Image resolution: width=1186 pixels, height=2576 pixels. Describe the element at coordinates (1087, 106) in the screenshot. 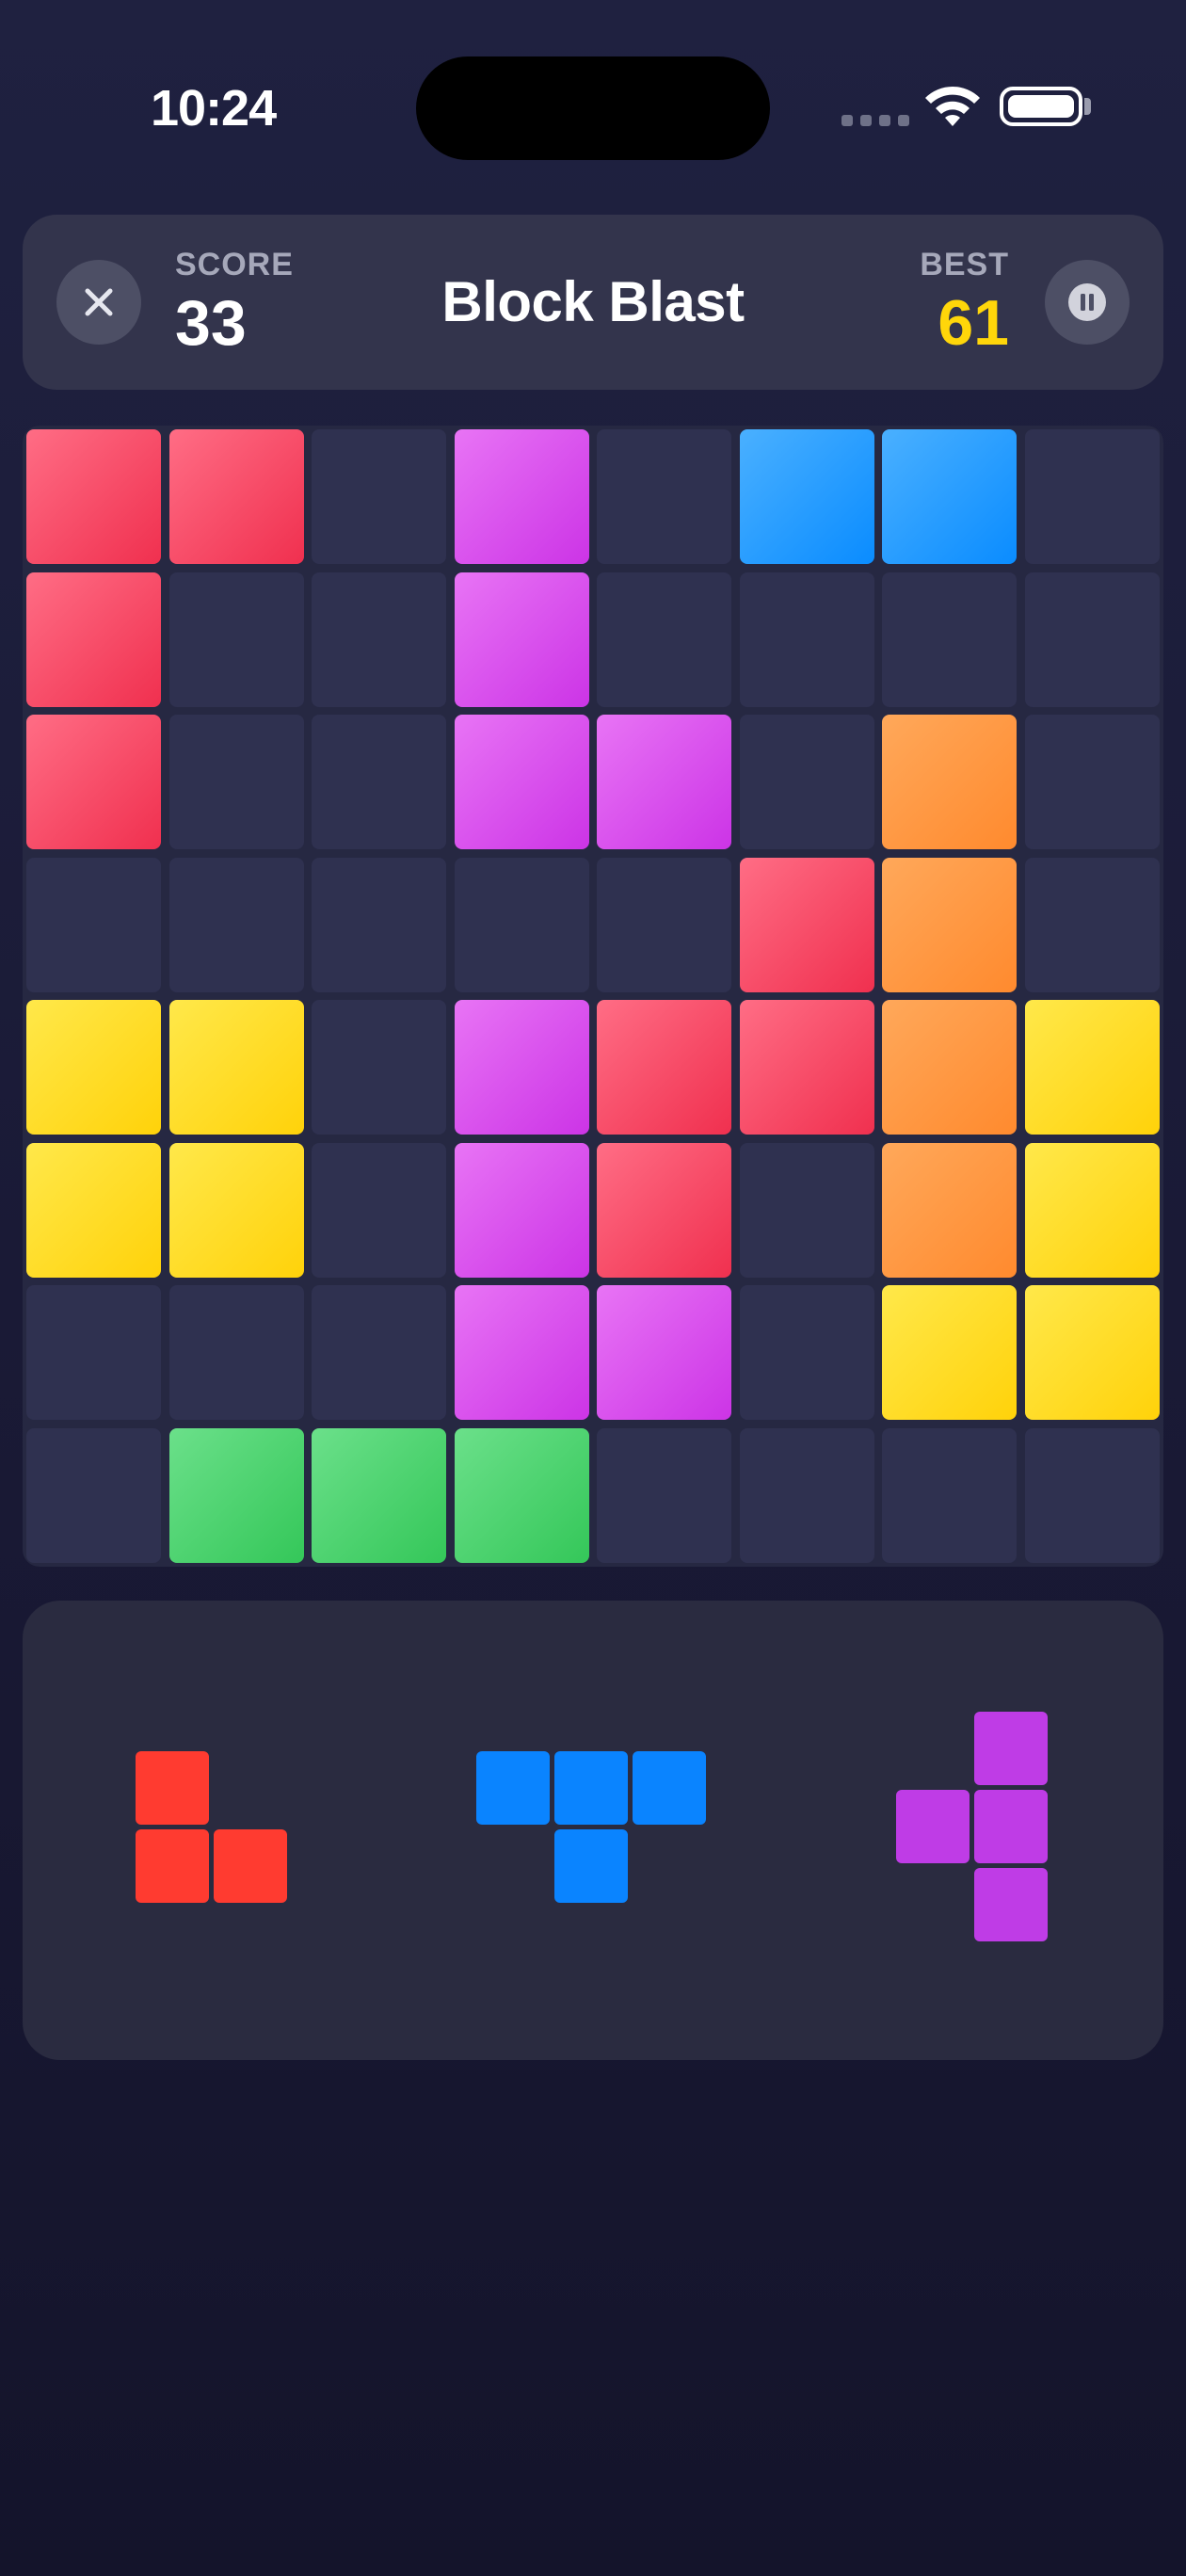

I see `battery-cap` at that location.